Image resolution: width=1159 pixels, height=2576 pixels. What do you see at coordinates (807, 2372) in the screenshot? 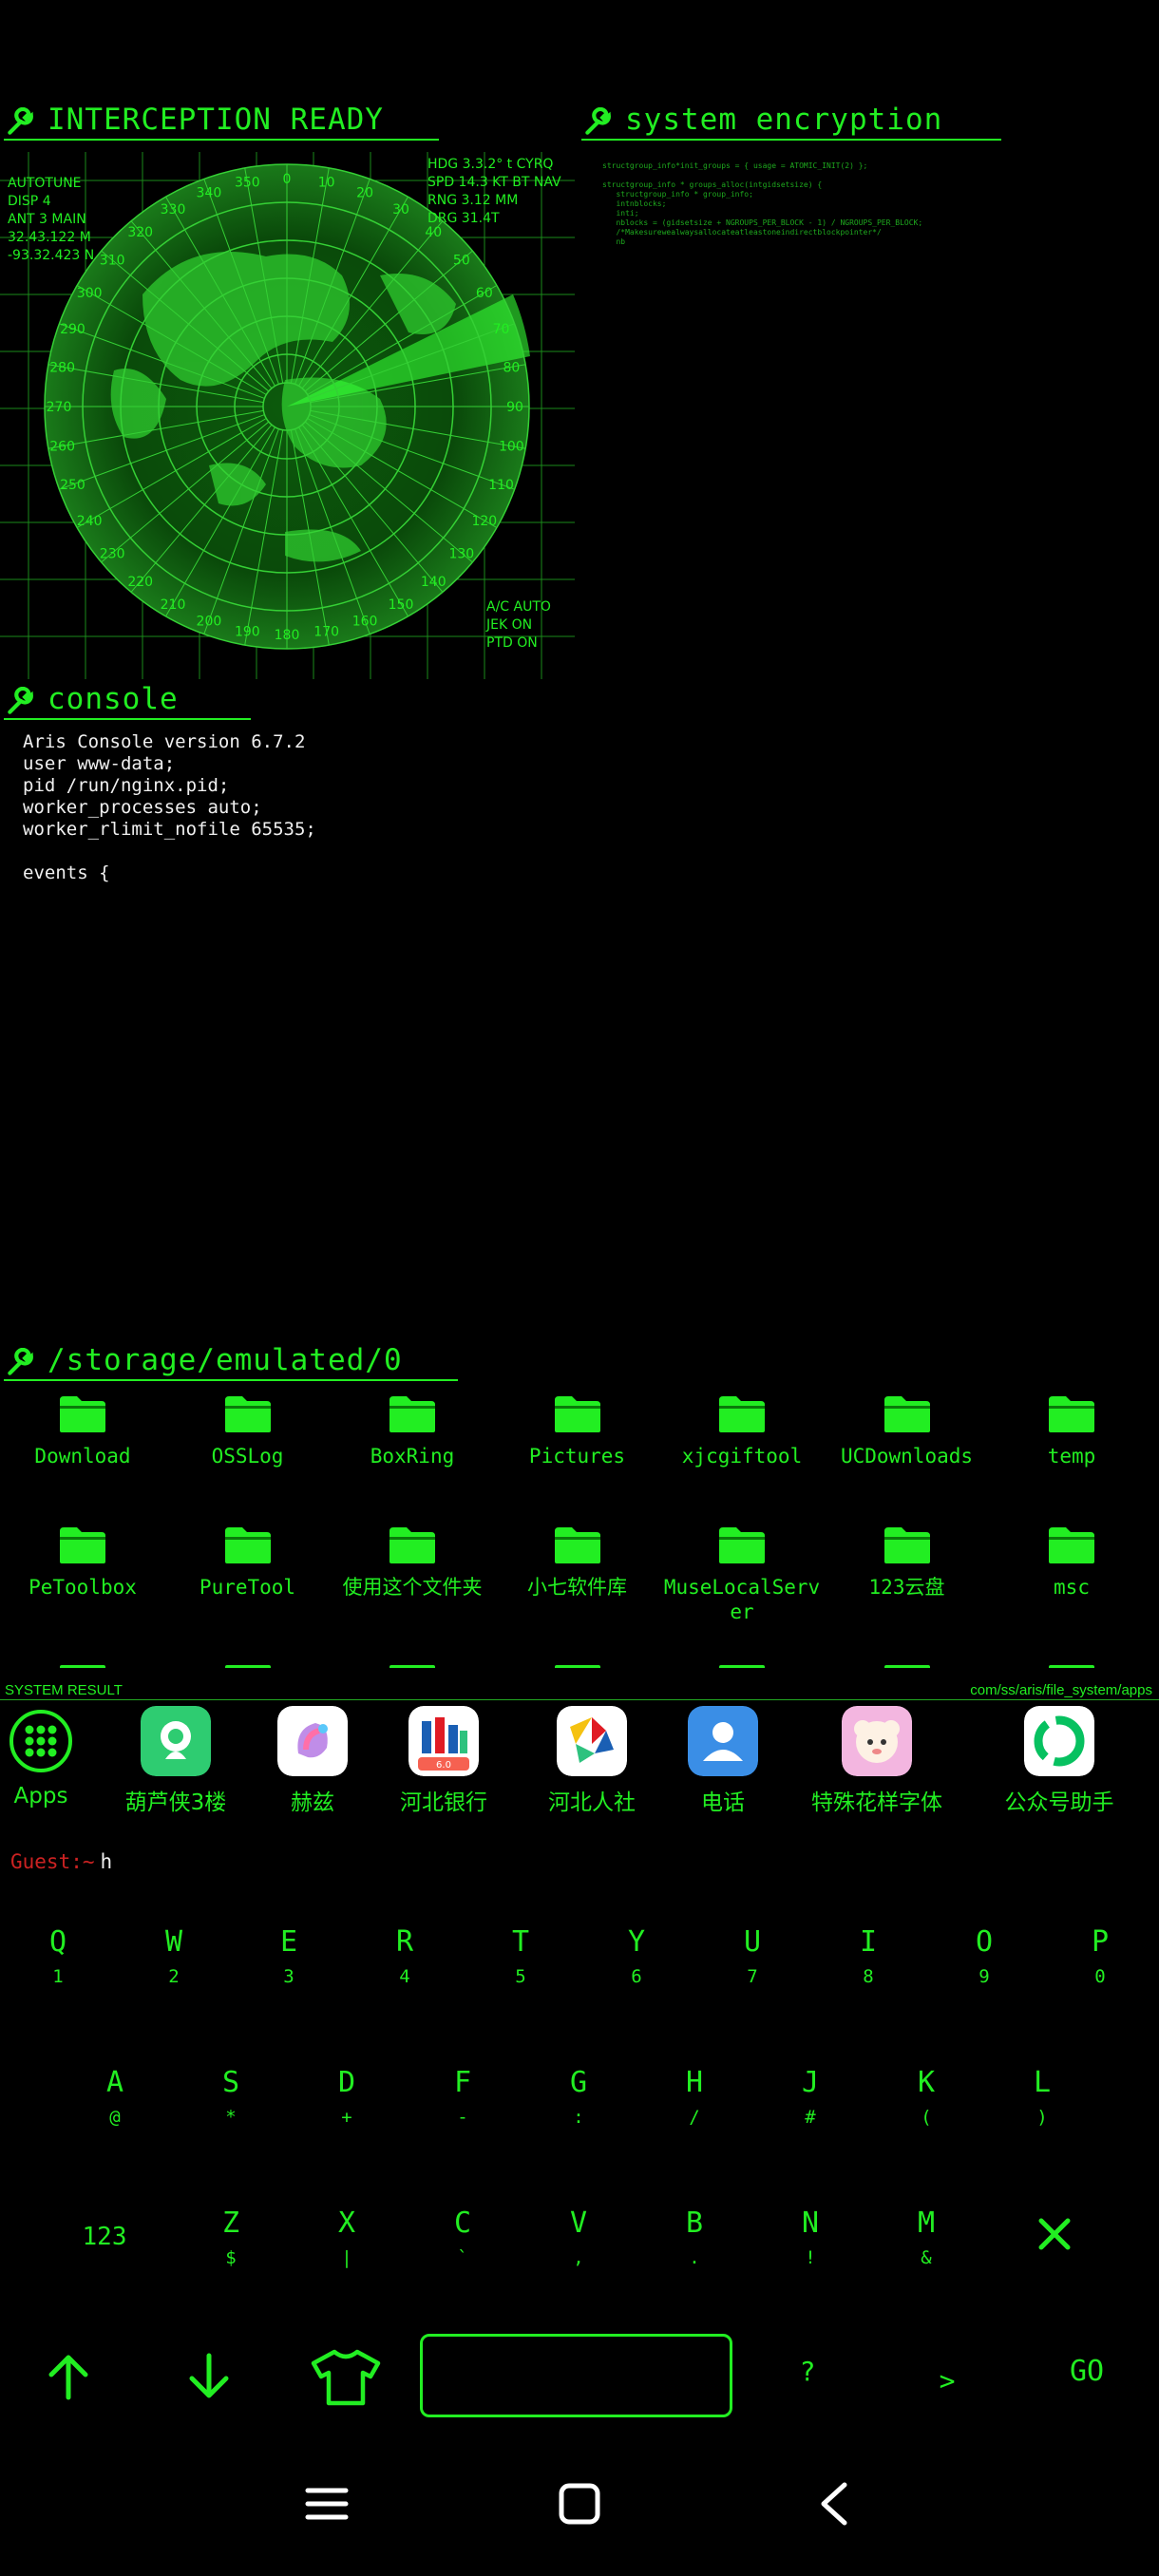
I see `key-question: ?` at bounding box center [807, 2372].